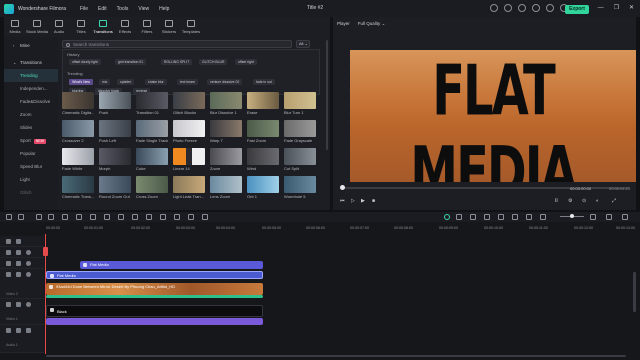 Image resolution: width=640 pixels, height=360 pixels. I want to click on tab-stickers: Stickers, so click(169, 27).